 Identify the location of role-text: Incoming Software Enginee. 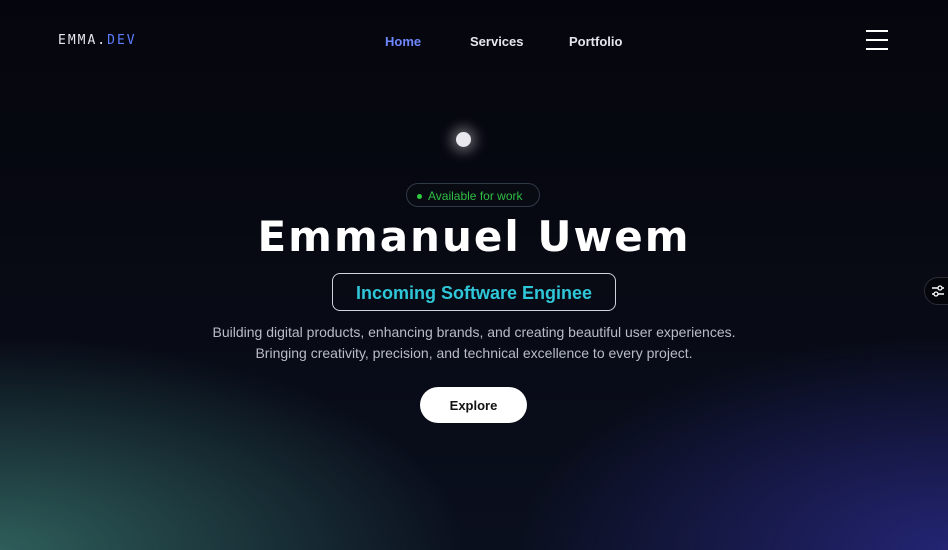
(474, 293).